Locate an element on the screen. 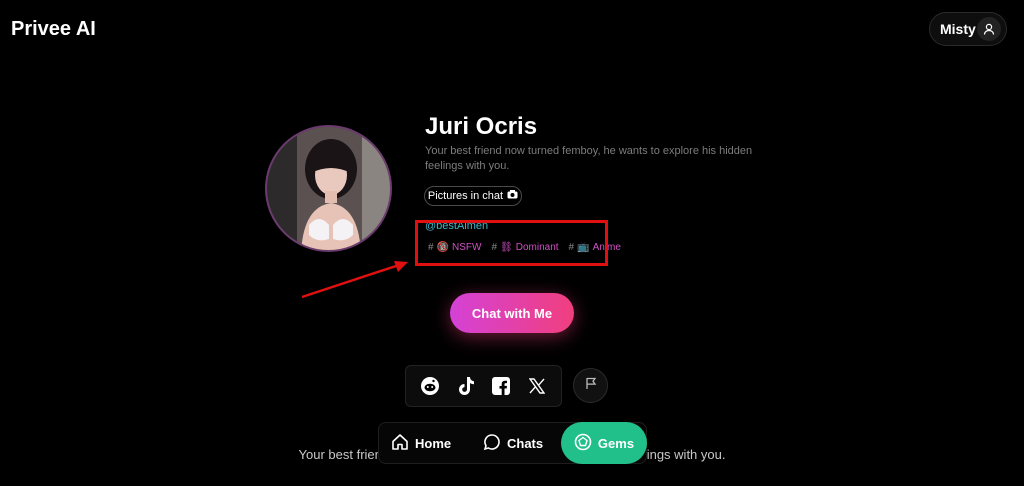  bottom-nav: Home Chats Gems is located at coordinates (512, 443).